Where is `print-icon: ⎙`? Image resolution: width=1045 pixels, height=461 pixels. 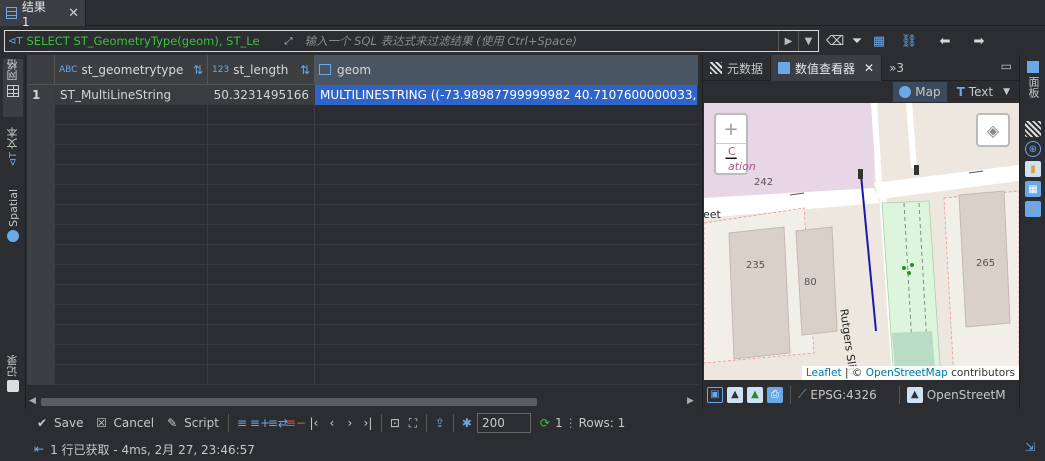
print-icon: ⎙ is located at coordinates (775, 394).